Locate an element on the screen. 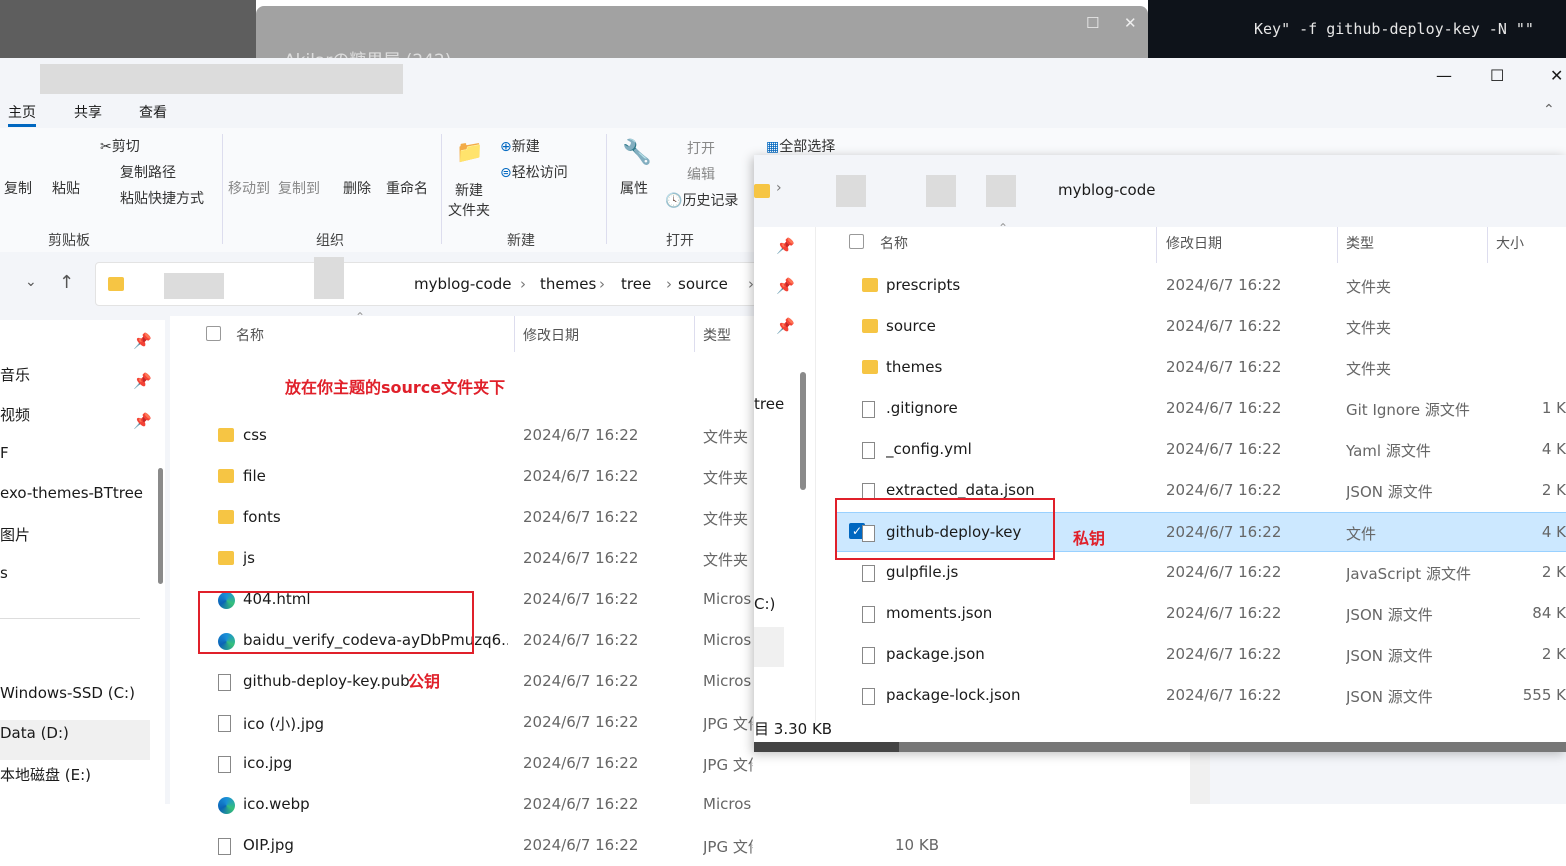  paste-button: 粘贴 is located at coordinates (66, 188).